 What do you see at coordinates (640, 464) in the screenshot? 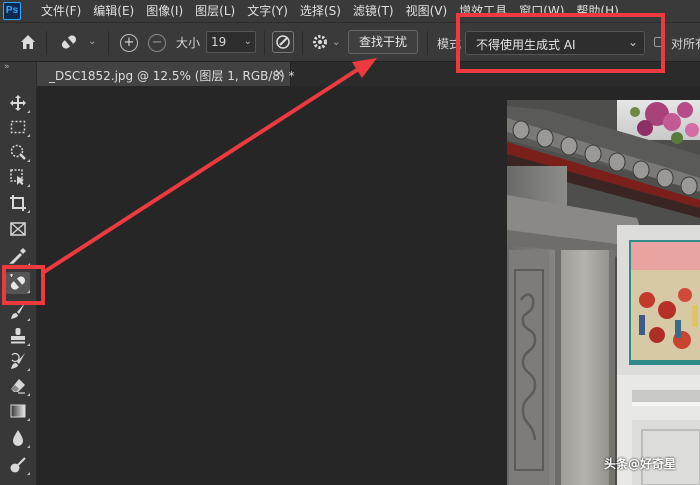
I see `watermark: 头条@好奇星` at bounding box center [640, 464].